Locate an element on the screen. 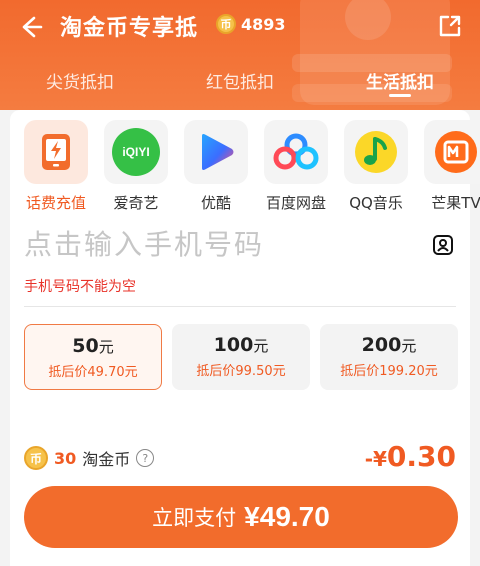 The width and height of the screenshot is (480, 566). service-label: 芒果TV is located at coordinates (455, 203).